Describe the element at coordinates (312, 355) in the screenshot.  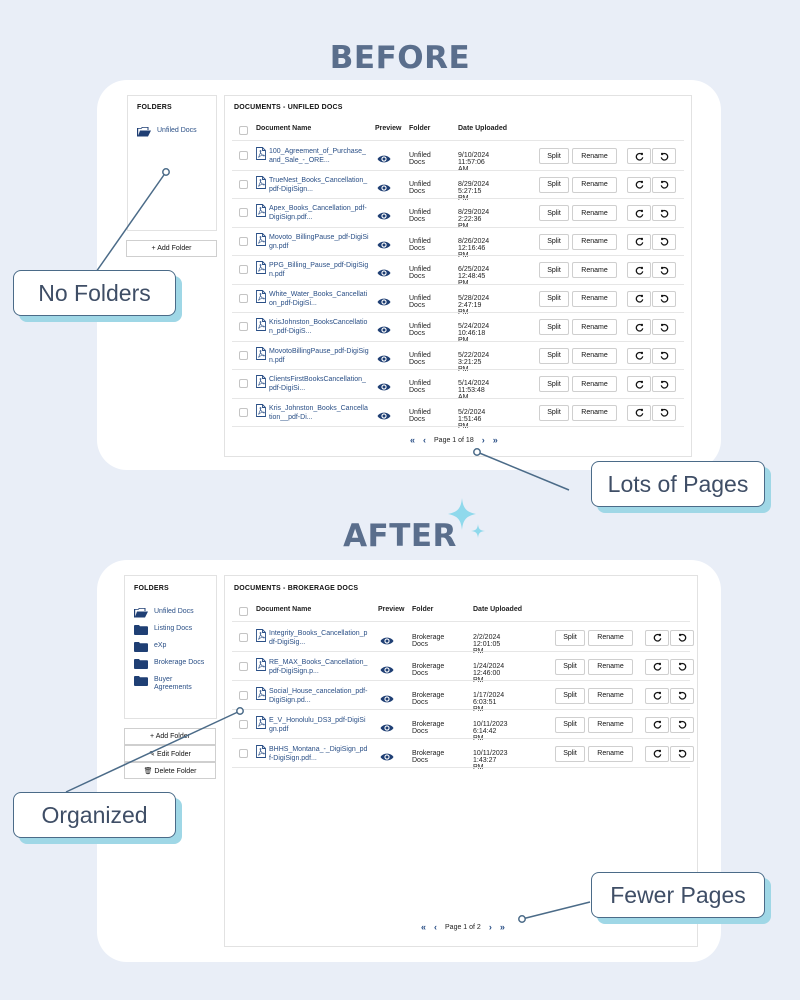
I see `document-link: MovotoBillingPause_pdf-DigiSign.pdf` at that location.